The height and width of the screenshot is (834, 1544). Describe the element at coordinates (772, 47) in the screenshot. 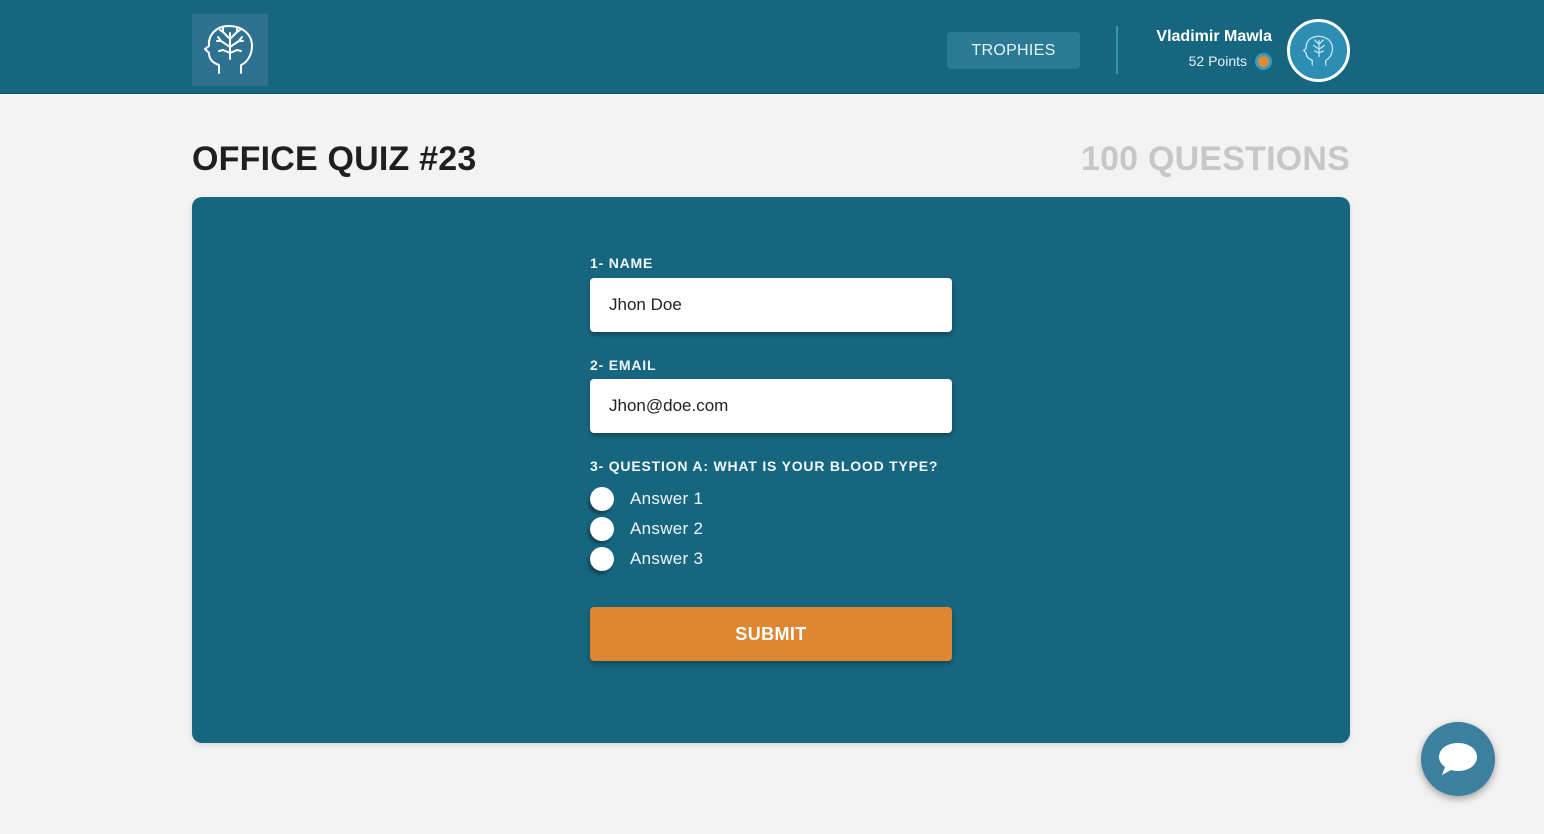

I see `top-navbar: TROPHIES Vladimir Mawla 52 Points` at that location.